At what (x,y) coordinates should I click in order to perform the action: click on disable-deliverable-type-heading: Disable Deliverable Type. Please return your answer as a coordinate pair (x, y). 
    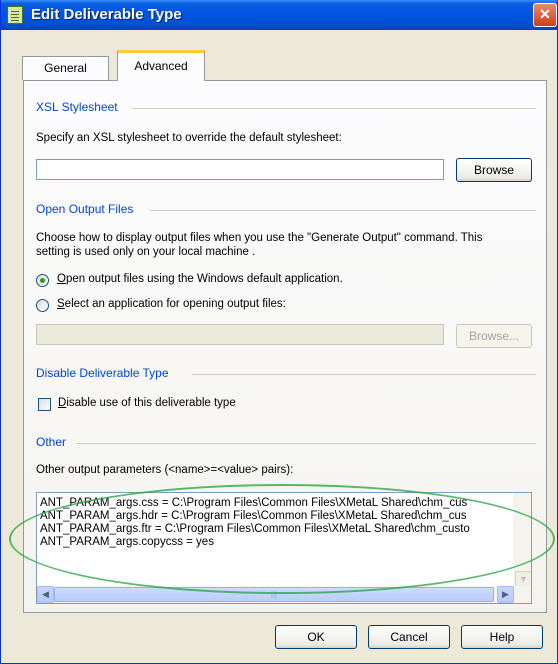
    Looking at the image, I should click on (102, 373).